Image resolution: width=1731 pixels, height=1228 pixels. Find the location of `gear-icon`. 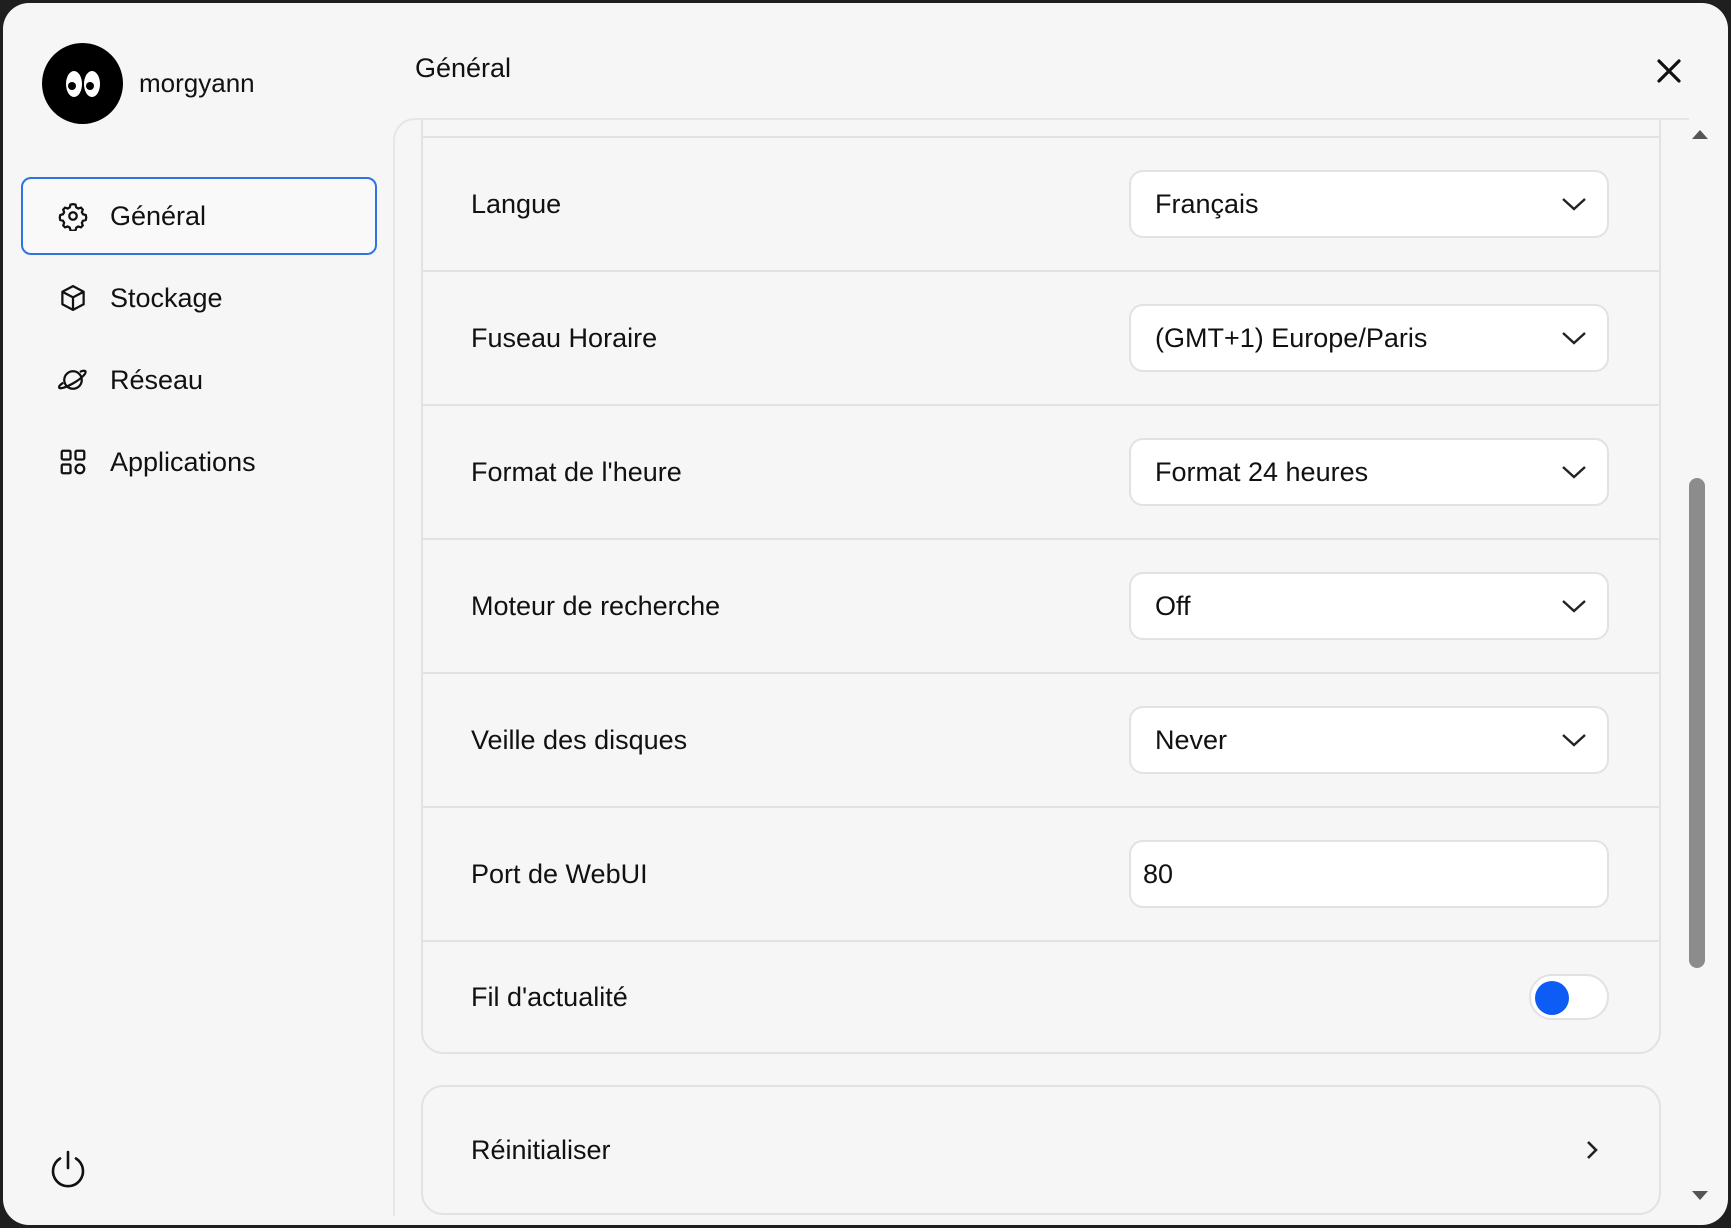

gear-icon is located at coordinates (73, 216).